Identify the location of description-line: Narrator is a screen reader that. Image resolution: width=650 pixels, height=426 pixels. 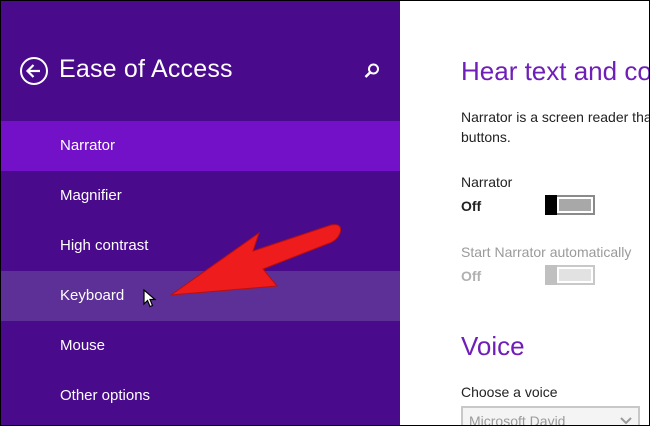
(555, 117).